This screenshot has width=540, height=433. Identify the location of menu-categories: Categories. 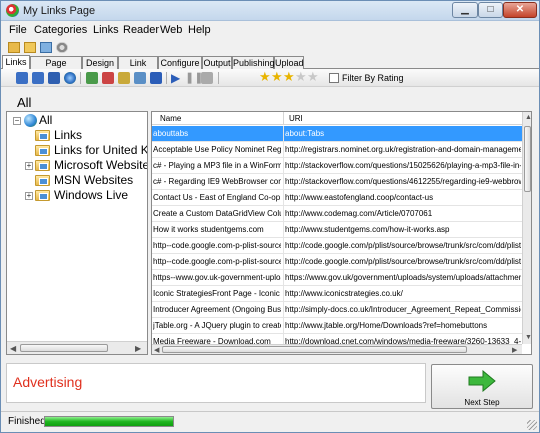
(60, 30).